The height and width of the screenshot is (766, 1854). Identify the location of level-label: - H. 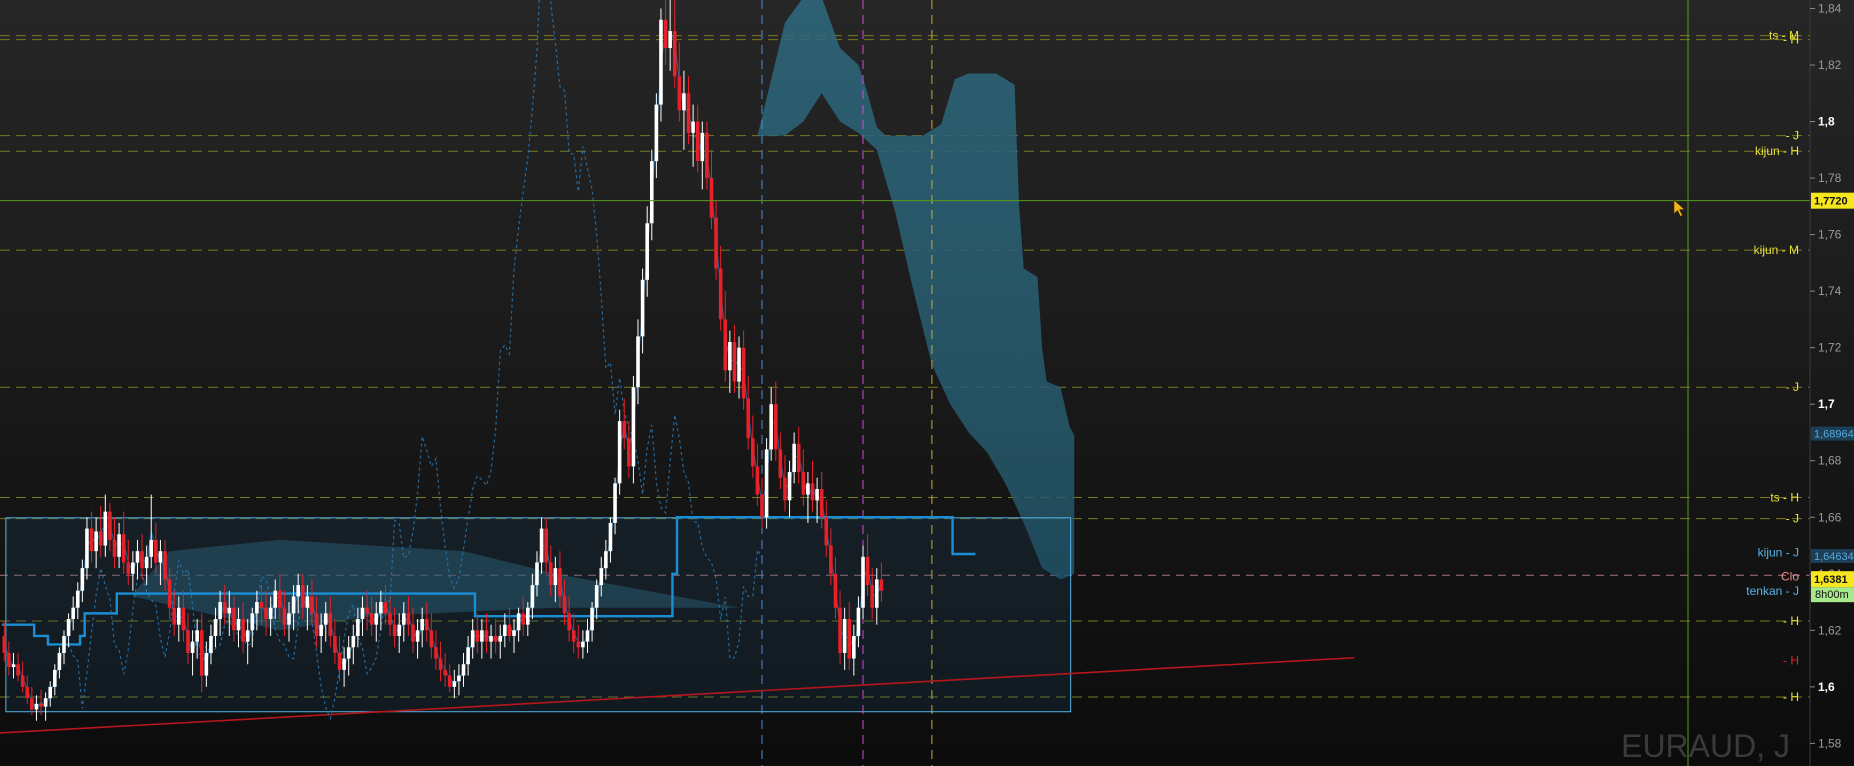
(1791, 621).